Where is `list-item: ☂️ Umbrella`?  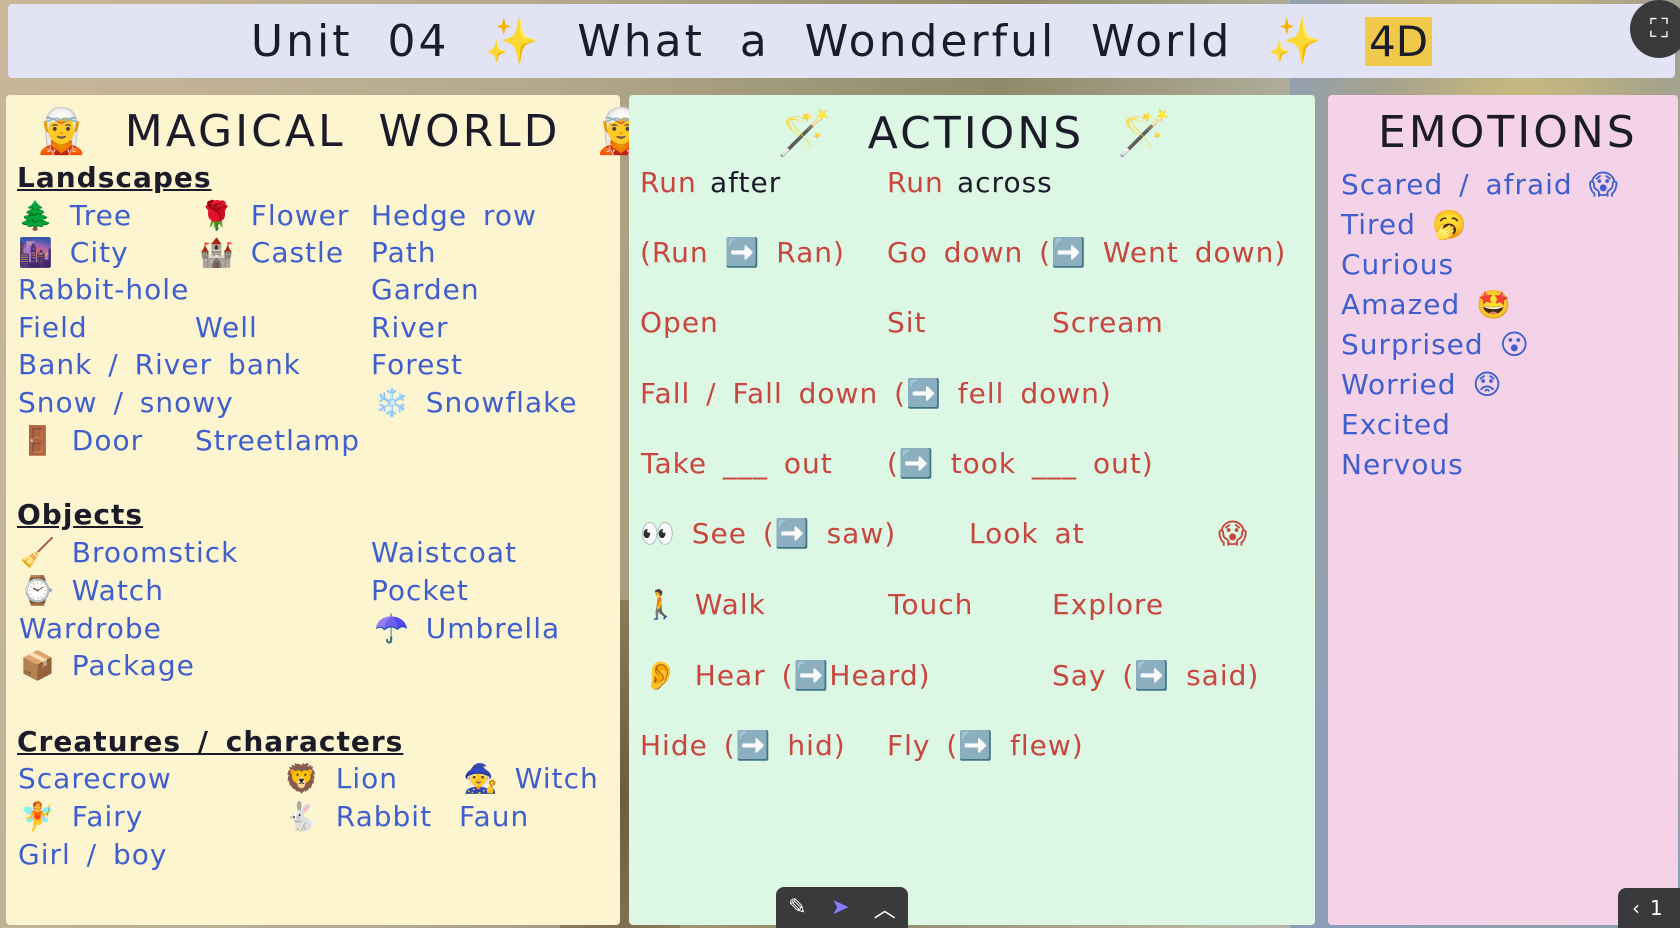 list-item: ☂️ Umbrella is located at coordinates (467, 628).